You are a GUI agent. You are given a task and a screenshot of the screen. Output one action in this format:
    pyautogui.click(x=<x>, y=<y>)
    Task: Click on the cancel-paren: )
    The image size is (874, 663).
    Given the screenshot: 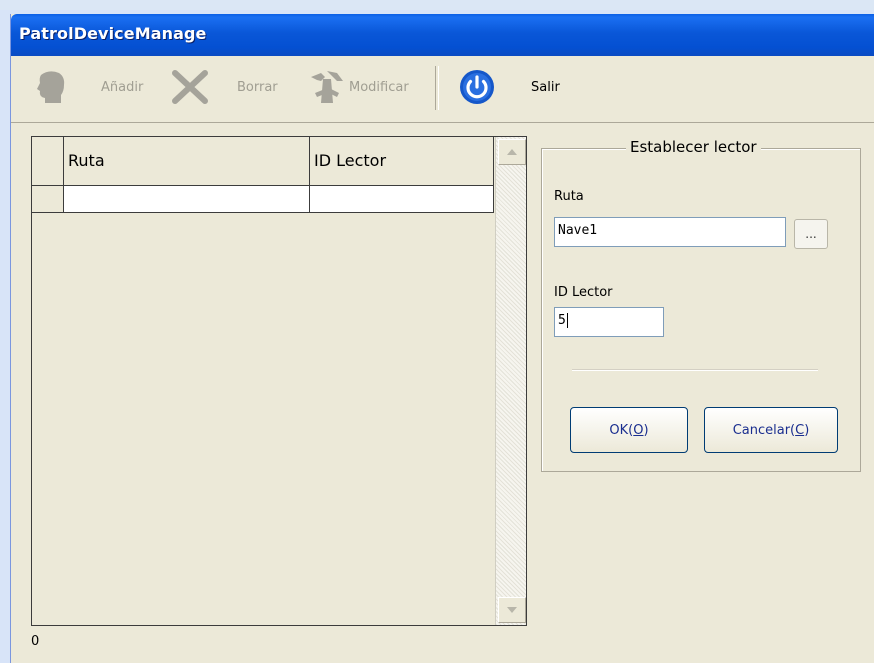 What is the action you would take?
    pyautogui.click(x=807, y=430)
    